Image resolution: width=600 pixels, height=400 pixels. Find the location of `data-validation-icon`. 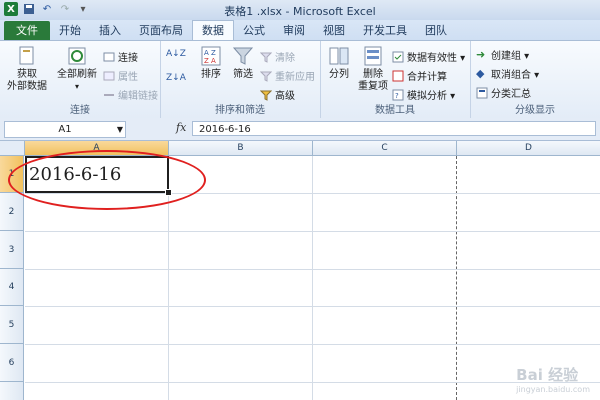

data-validation-icon is located at coordinates (398, 56).